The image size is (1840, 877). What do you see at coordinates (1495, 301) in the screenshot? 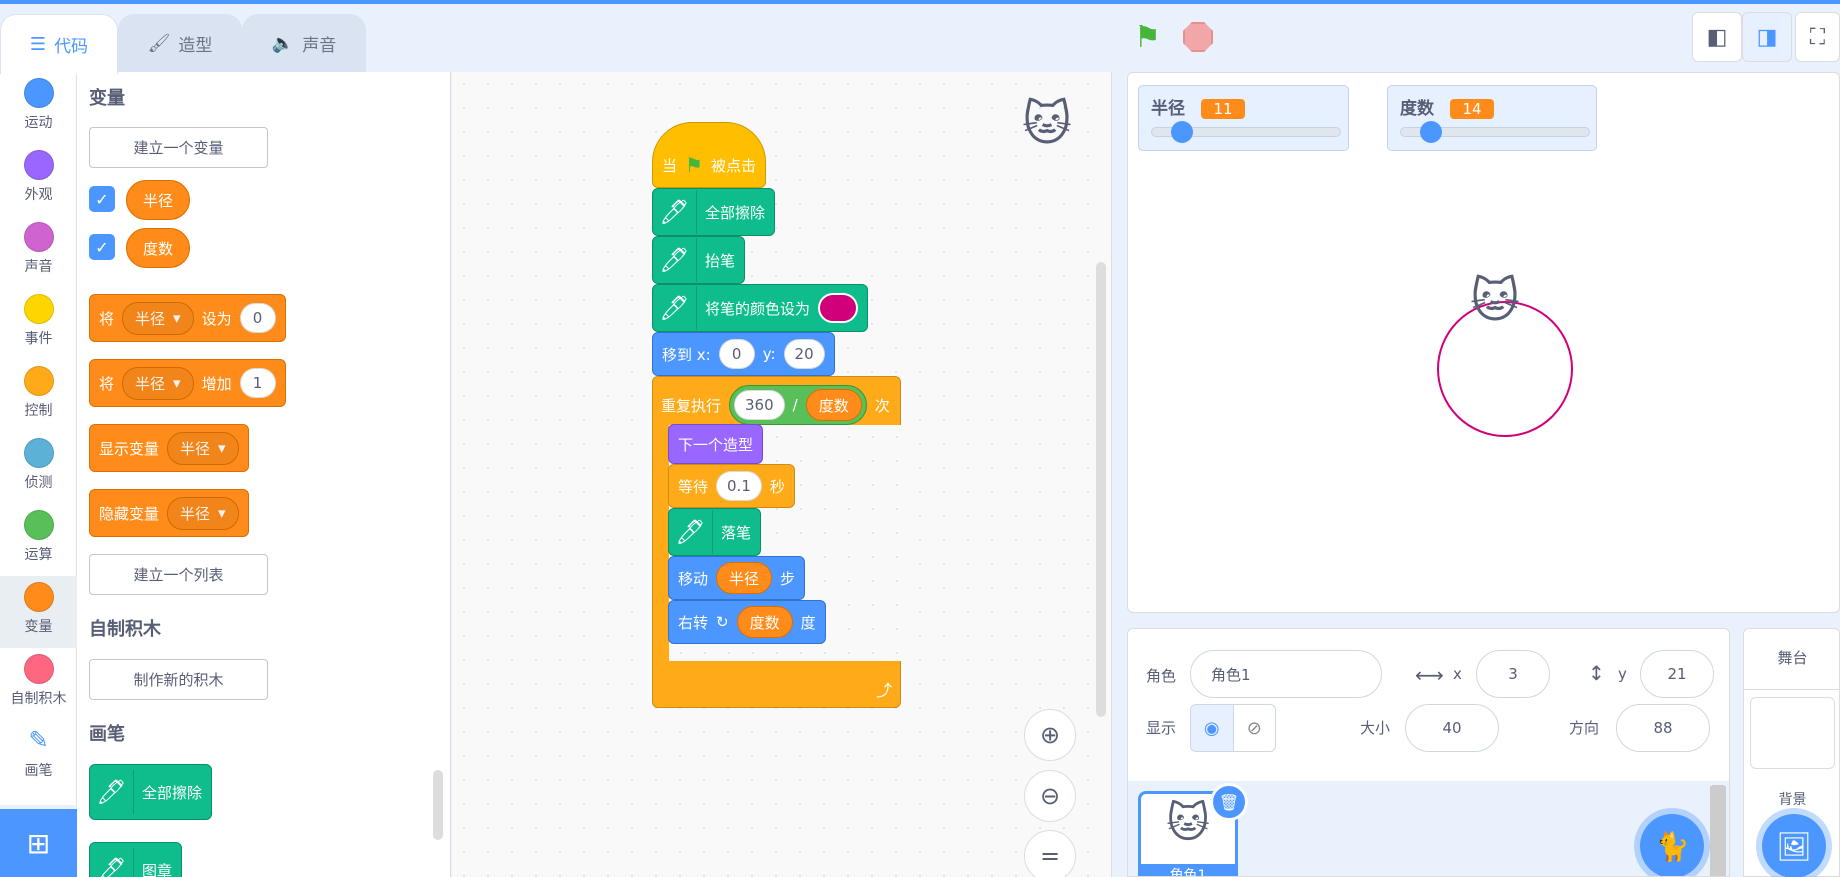
I see `cat-sprite-icon: 🐱` at bounding box center [1495, 301].